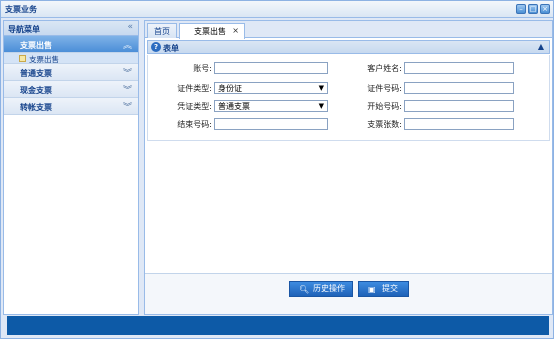 The image size is (554, 339). I want to click on sidebar-section-check-sale: 支票出售 ︽, so click(71, 44).